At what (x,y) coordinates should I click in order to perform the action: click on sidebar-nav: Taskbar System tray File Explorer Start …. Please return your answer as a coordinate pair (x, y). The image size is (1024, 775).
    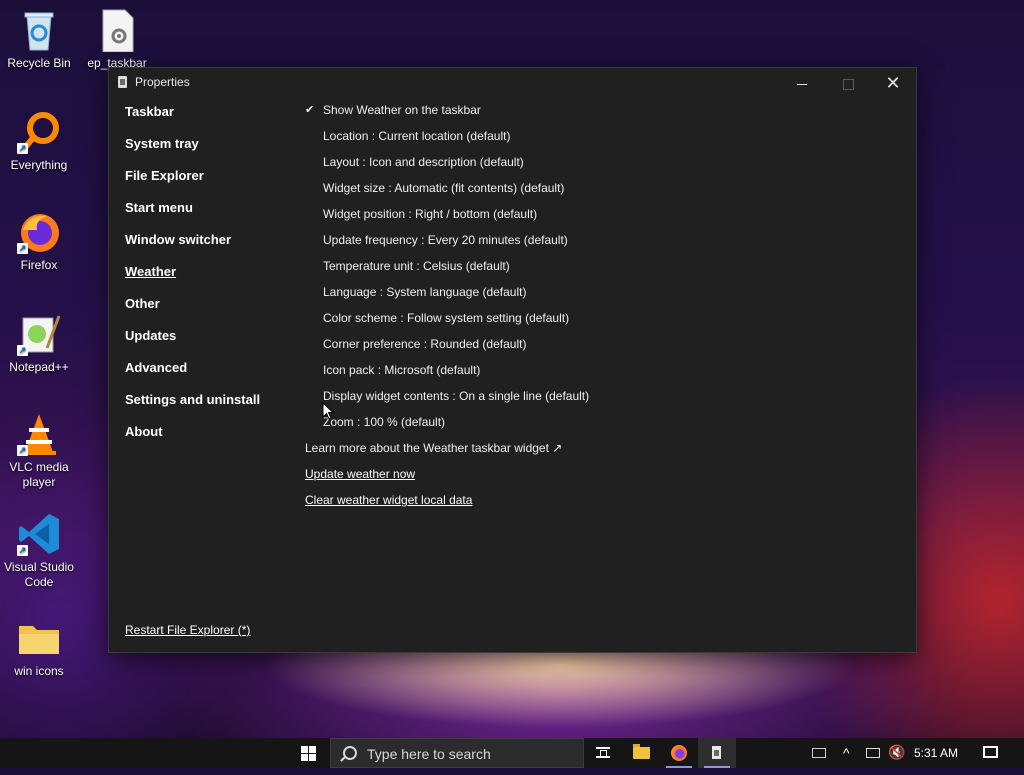
    Looking at the image, I should click on (210, 280).